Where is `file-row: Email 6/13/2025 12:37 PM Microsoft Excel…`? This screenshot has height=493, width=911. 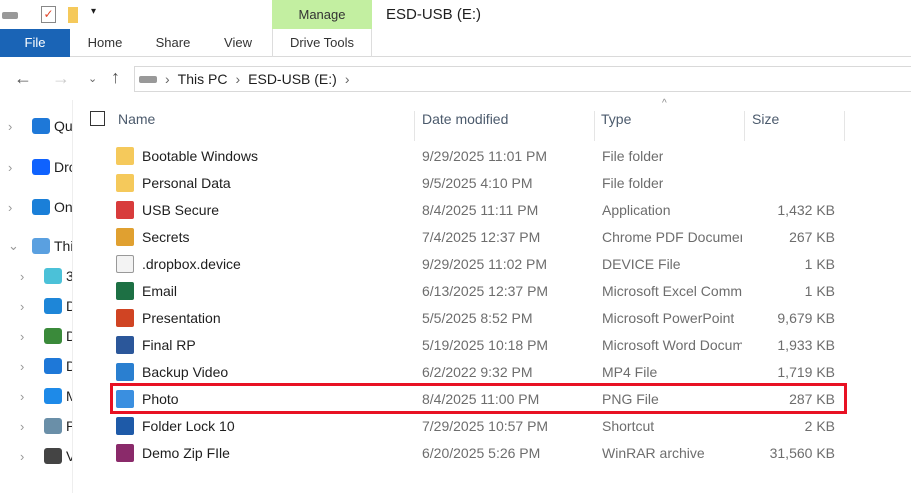
file-row: Email 6/13/2025 12:37 PM Microsoft Excel… is located at coordinates (478, 291).